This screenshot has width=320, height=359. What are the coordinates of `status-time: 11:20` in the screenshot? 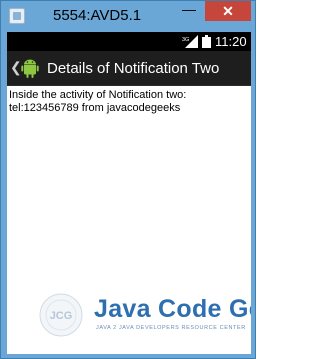 It's located at (231, 41).